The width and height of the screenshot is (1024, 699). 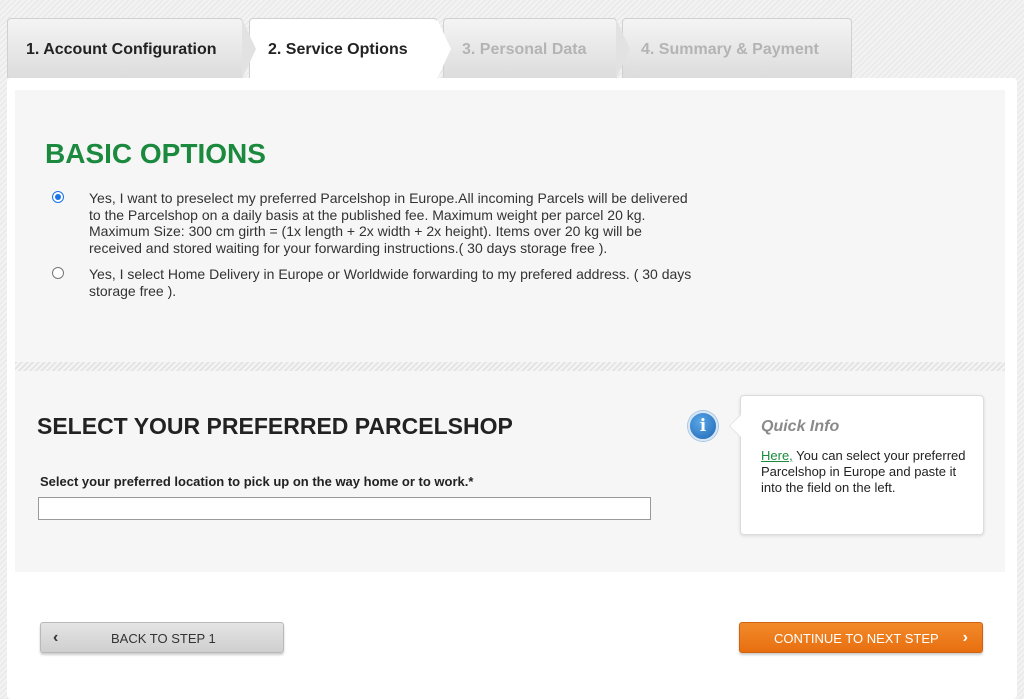 What do you see at coordinates (524, 49) in the screenshot?
I see `tab-label: 3. Personal Data` at bounding box center [524, 49].